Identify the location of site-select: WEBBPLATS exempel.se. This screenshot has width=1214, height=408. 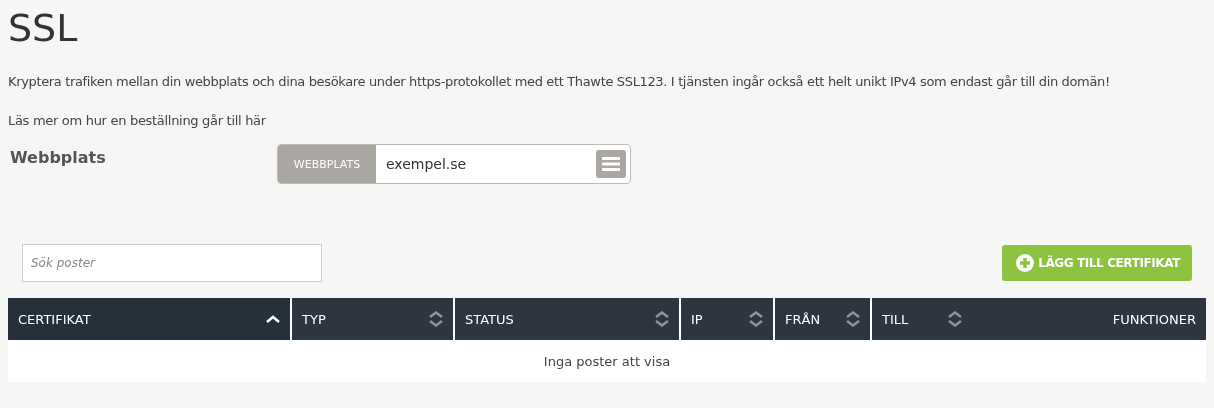
(454, 164).